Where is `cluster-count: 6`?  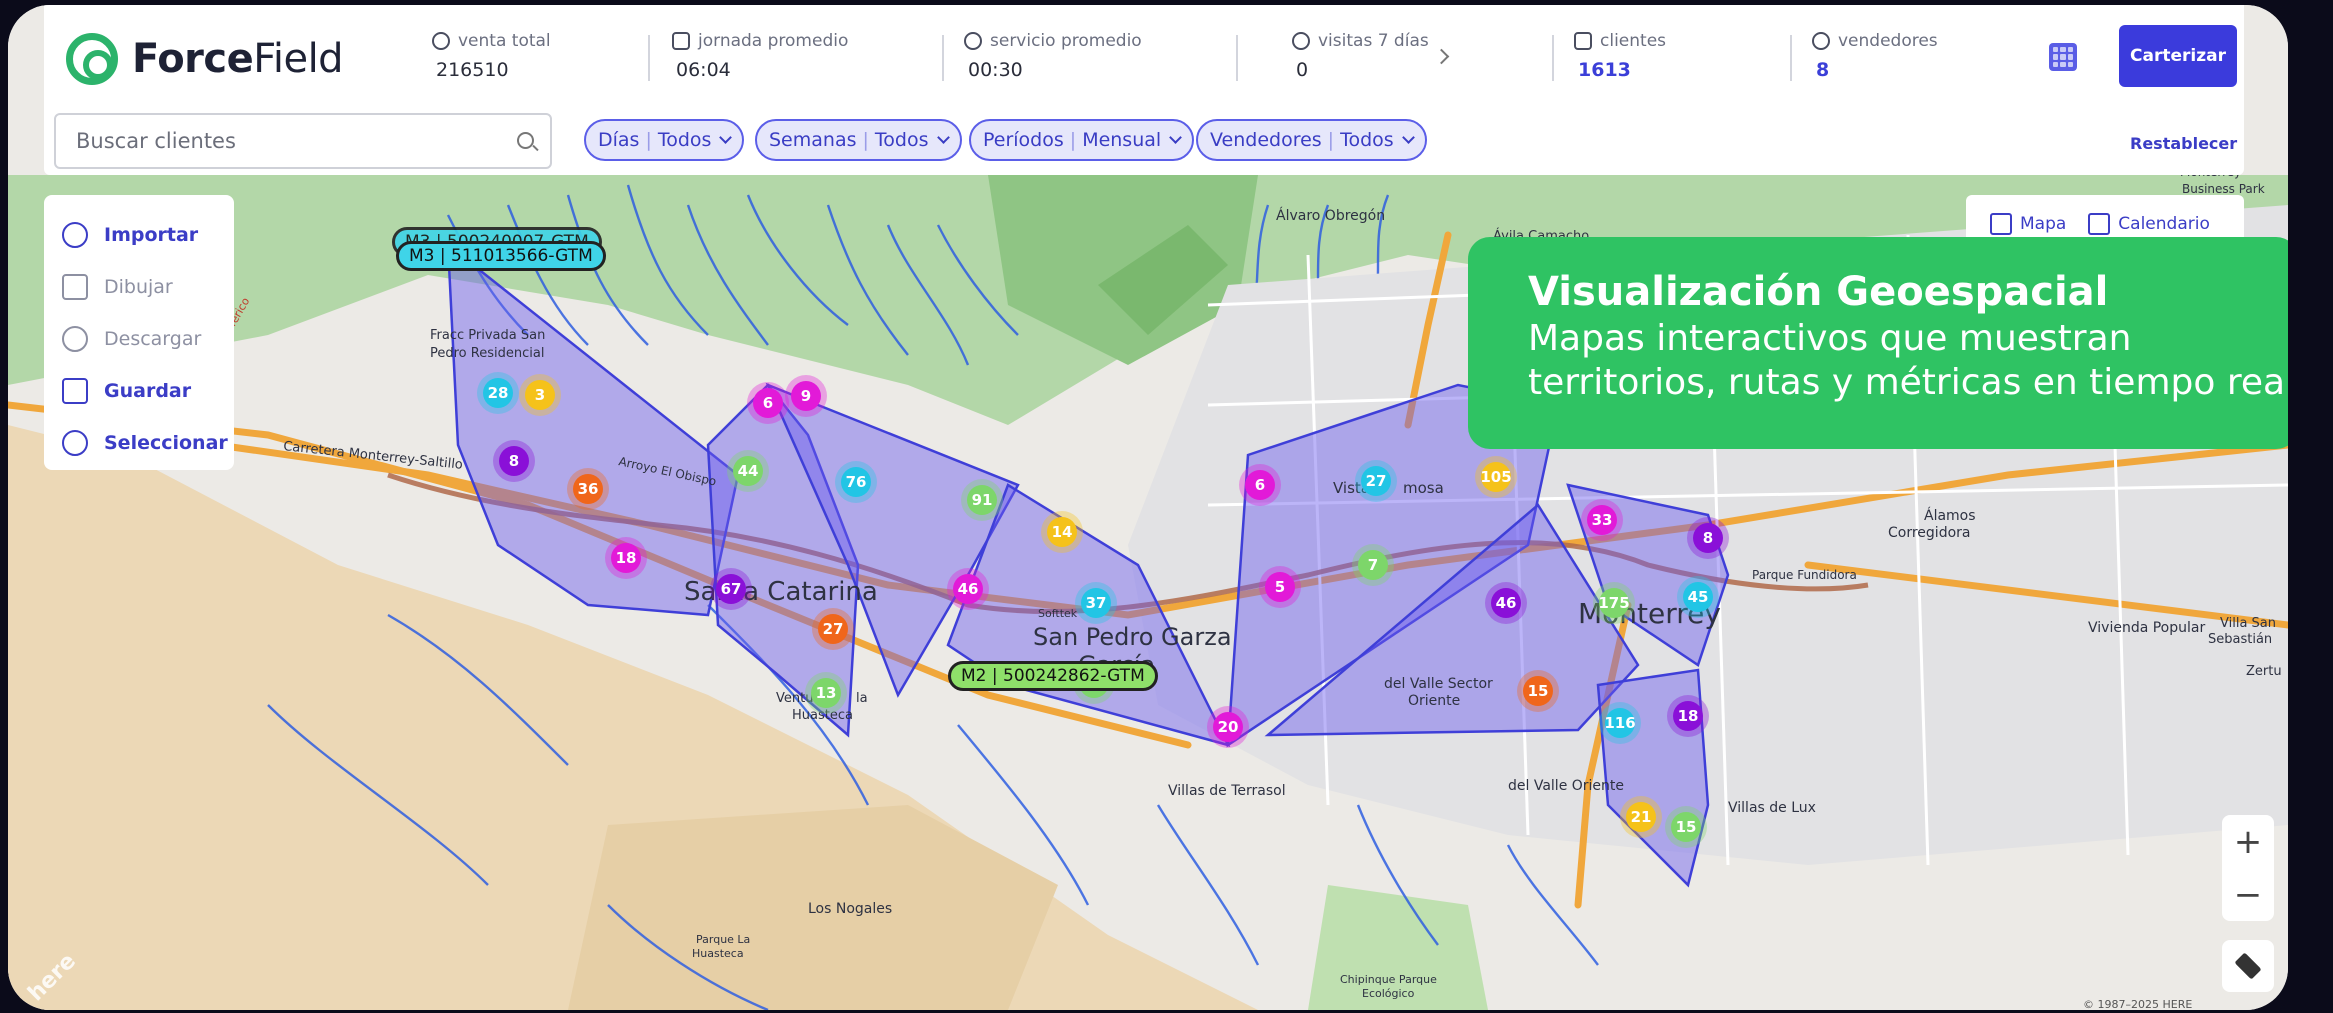 cluster-count: 6 is located at coordinates (1260, 485).